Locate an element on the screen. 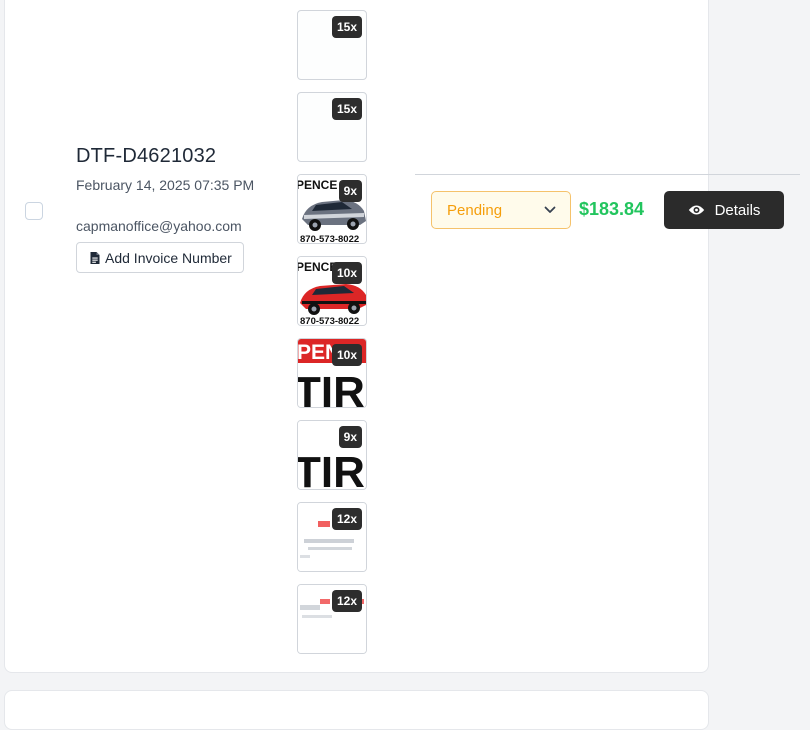  next-order-card is located at coordinates (356, 710).